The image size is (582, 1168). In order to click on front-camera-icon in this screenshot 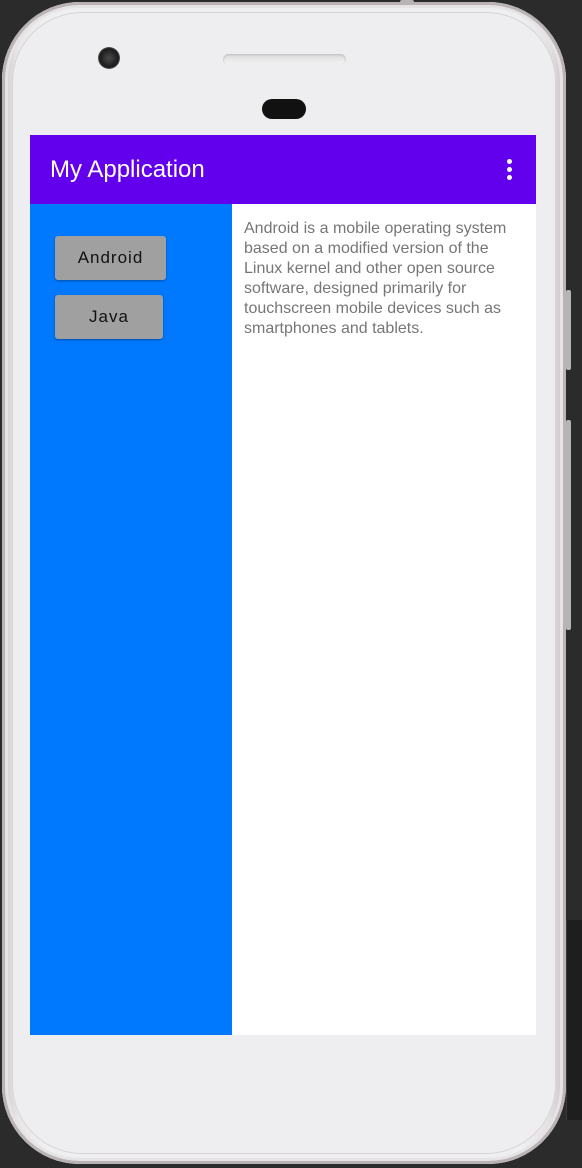, I will do `click(109, 58)`.